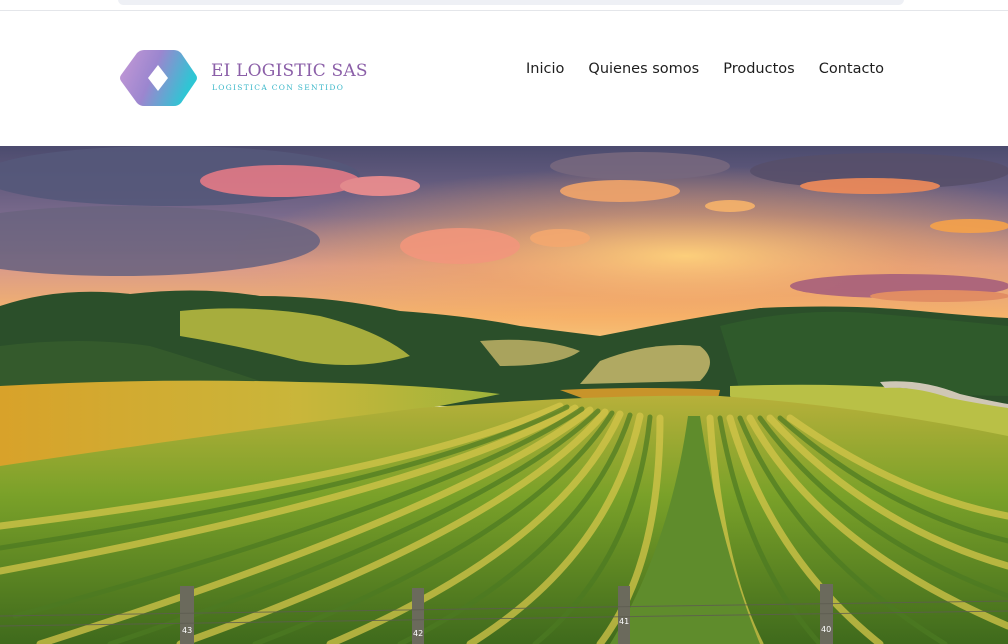 This screenshot has height=644, width=1008. What do you see at coordinates (511, 2) in the screenshot?
I see `address-bar` at bounding box center [511, 2].